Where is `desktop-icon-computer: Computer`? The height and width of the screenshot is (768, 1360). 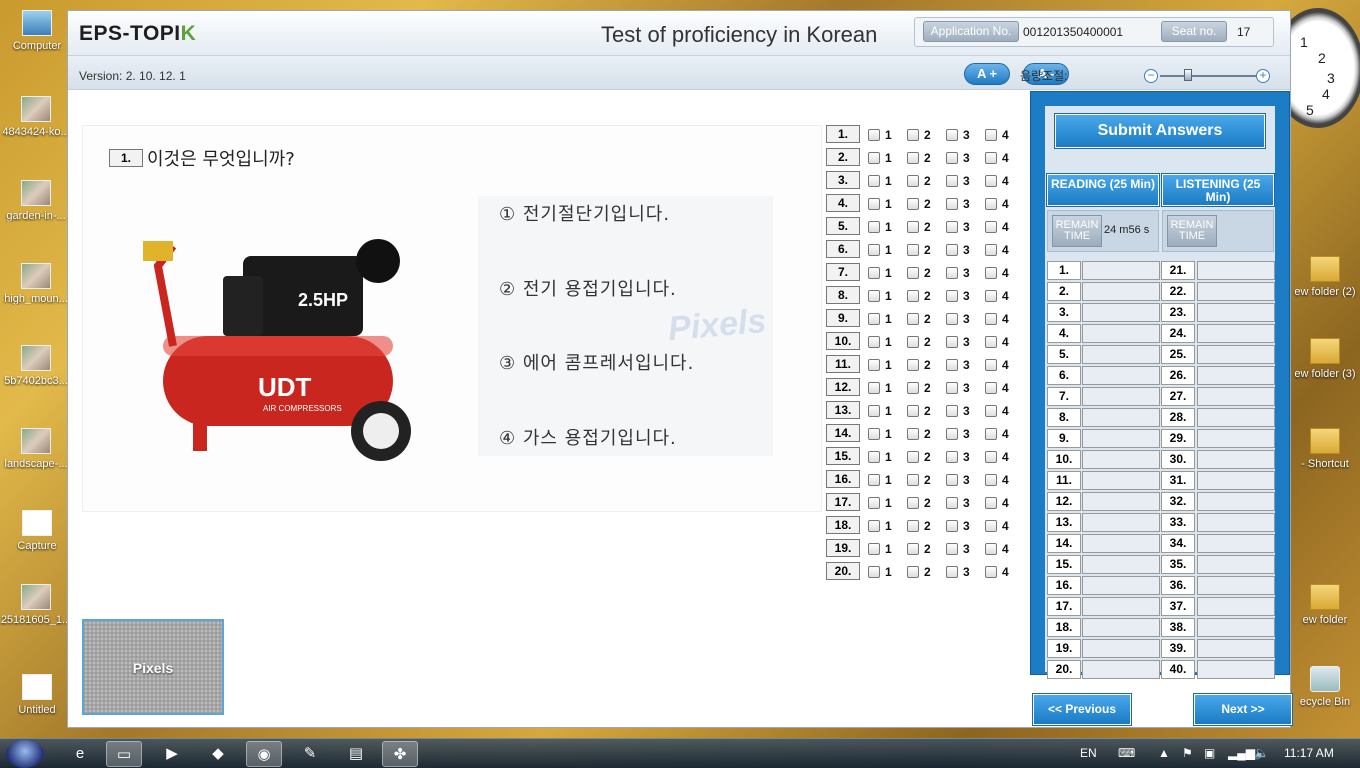 desktop-icon-computer: Computer is located at coordinates (37, 31).